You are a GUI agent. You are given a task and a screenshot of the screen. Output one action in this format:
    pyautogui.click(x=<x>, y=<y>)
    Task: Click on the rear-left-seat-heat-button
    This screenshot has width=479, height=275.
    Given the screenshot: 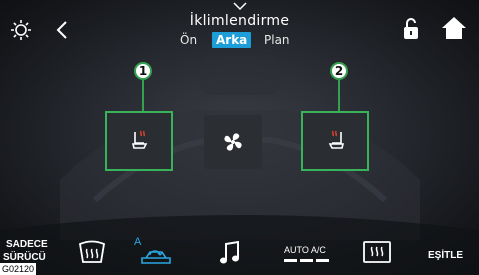 What is the action you would take?
    pyautogui.click(x=139, y=141)
    